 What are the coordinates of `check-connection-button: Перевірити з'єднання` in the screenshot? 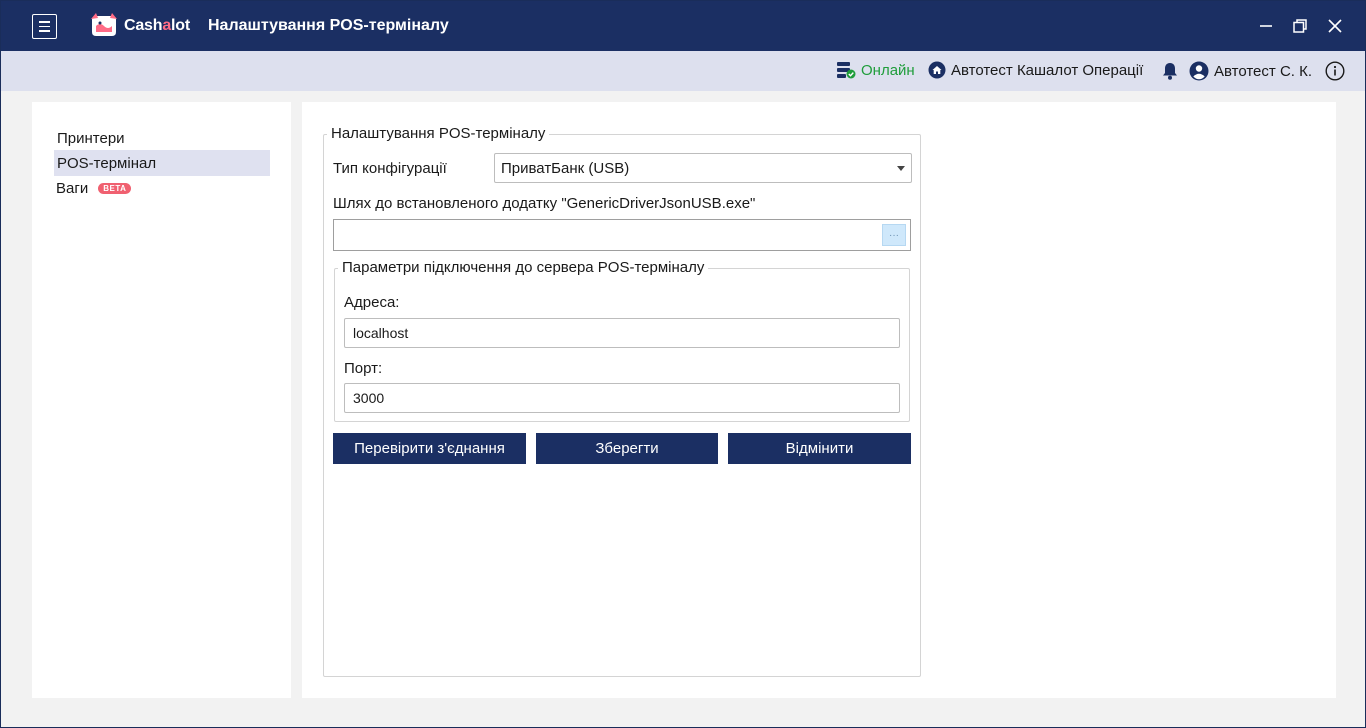 It's located at (429, 448).